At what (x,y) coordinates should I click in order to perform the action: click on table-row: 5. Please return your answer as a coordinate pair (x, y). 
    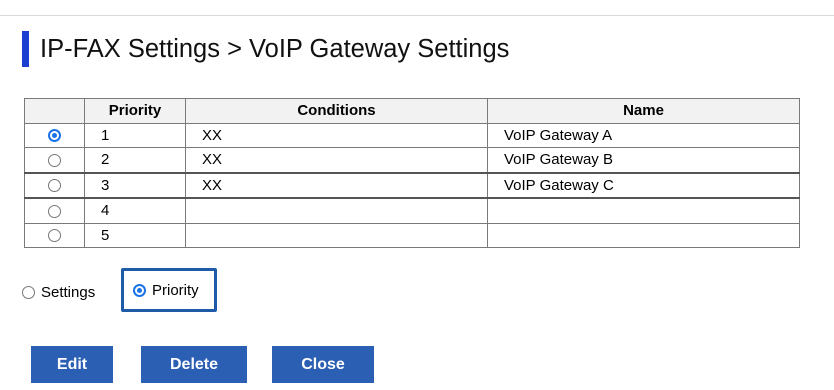
    Looking at the image, I should click on (412, 235).